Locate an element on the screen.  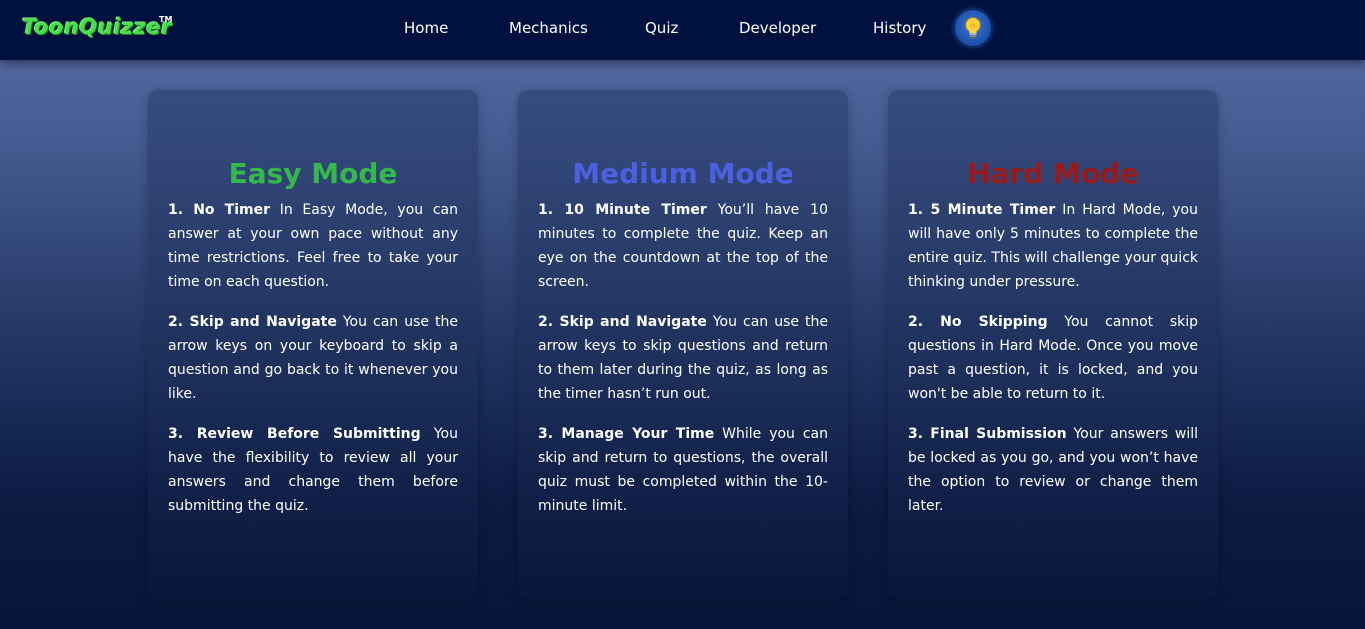
rule-heading: 3. Review Before Submitting is located at coordinates (294, 434).